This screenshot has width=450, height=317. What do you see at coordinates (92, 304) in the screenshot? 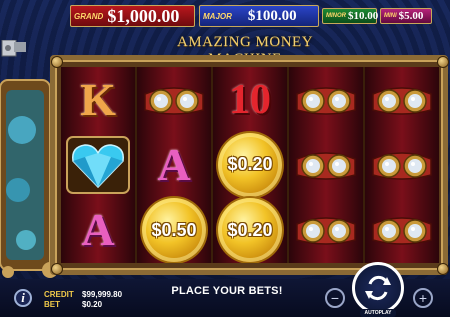
I see `bet-value: $0.20` at bounding box center [92, 304].